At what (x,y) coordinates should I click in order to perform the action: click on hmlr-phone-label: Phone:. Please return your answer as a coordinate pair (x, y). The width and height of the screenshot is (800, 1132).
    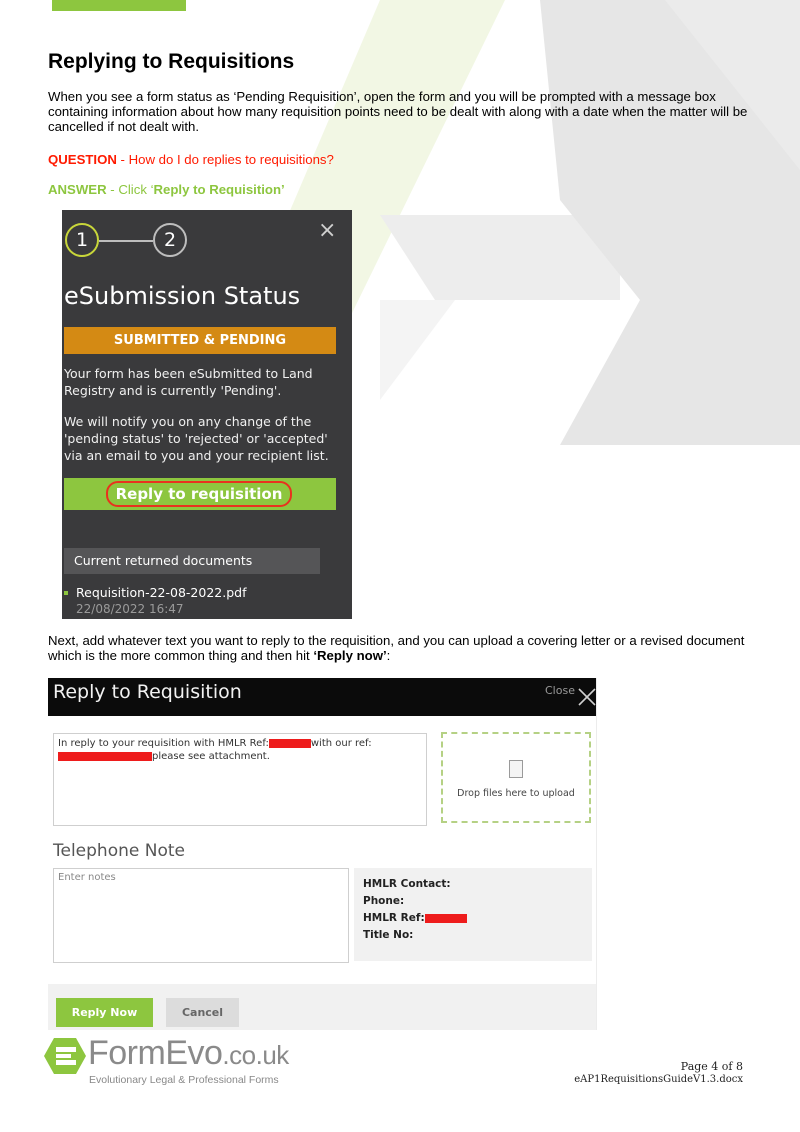
    Looking at the image, I should click on (384, 901).